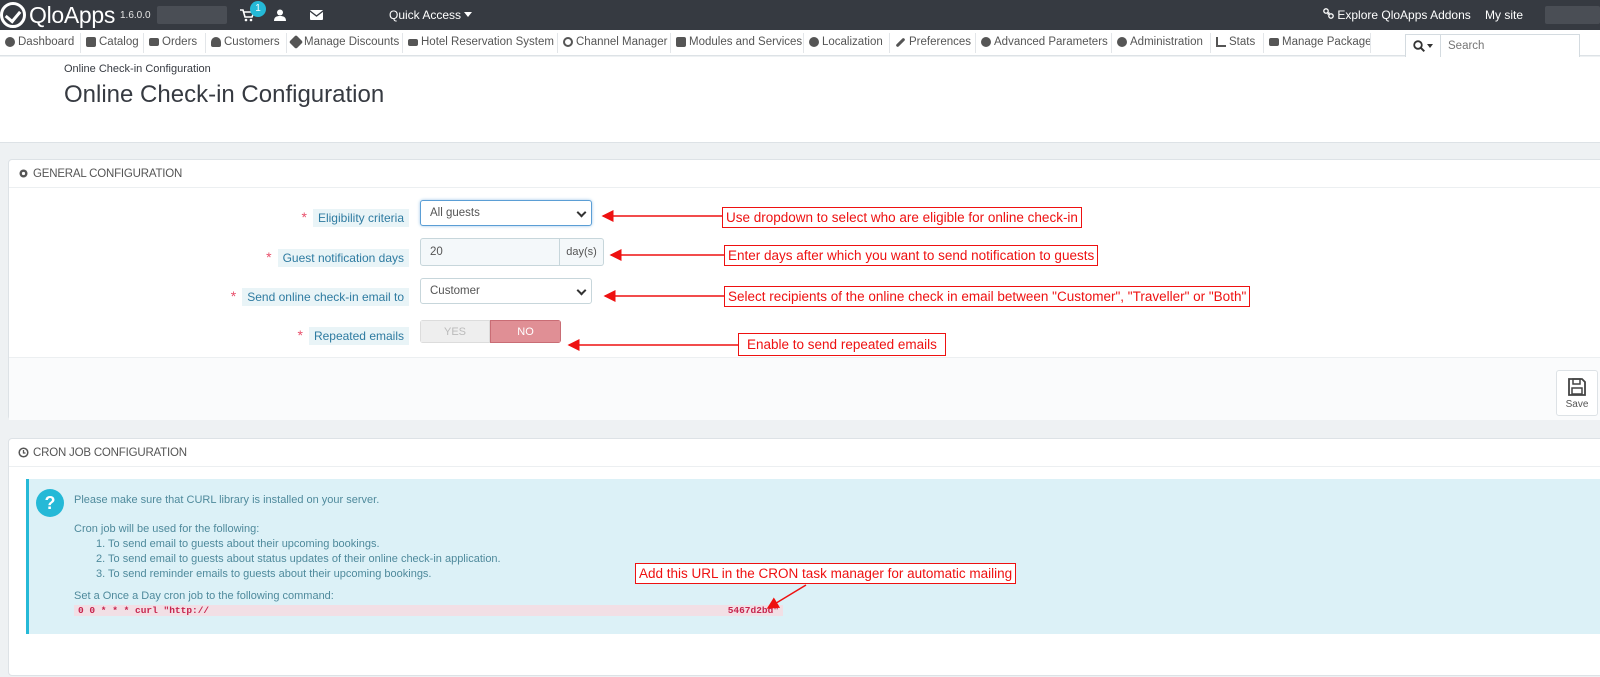  Describe the element at coordinates (900, 42) in the screenshot. I see `wrench-icon` at that location.